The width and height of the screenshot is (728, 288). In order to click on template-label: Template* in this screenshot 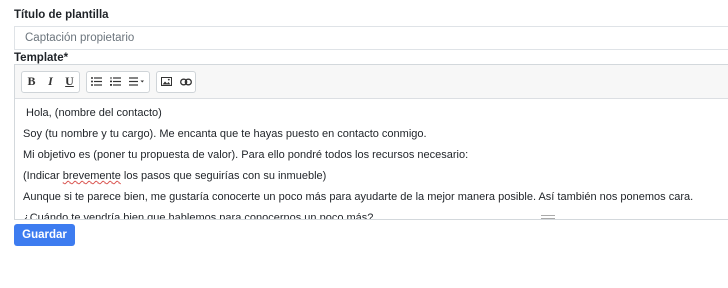, I will do `click(41, 58)`.